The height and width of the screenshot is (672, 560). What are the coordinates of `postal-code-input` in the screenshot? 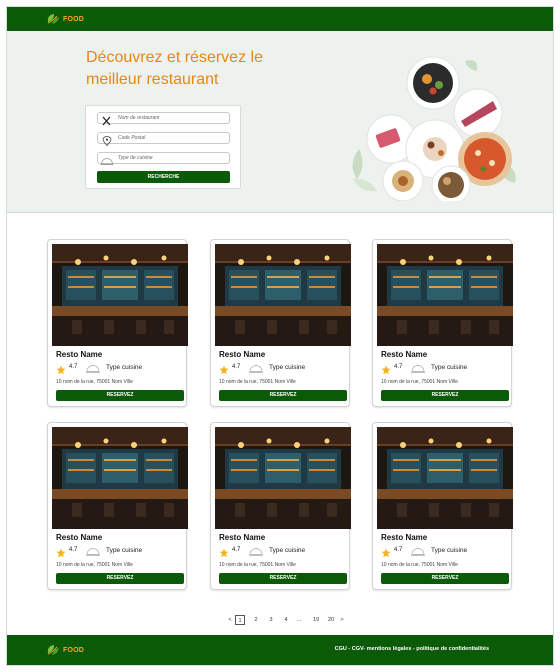 It's located at (172, 138).